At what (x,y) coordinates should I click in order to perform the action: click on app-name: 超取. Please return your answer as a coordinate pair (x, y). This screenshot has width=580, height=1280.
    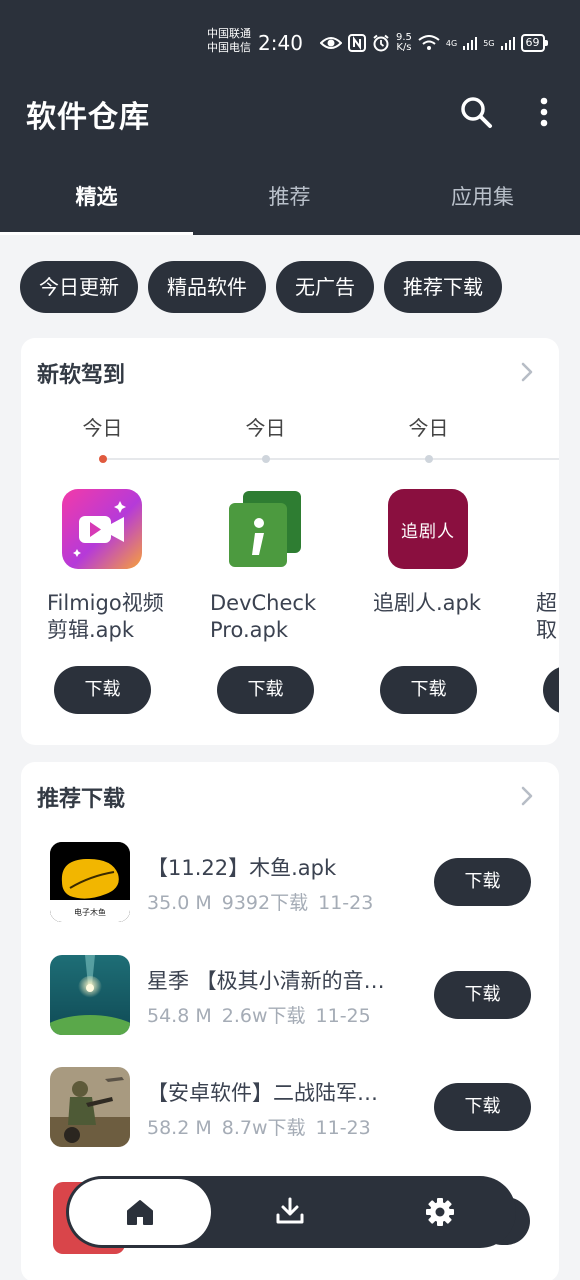
    Looking at the image, I should click on (546, 616).